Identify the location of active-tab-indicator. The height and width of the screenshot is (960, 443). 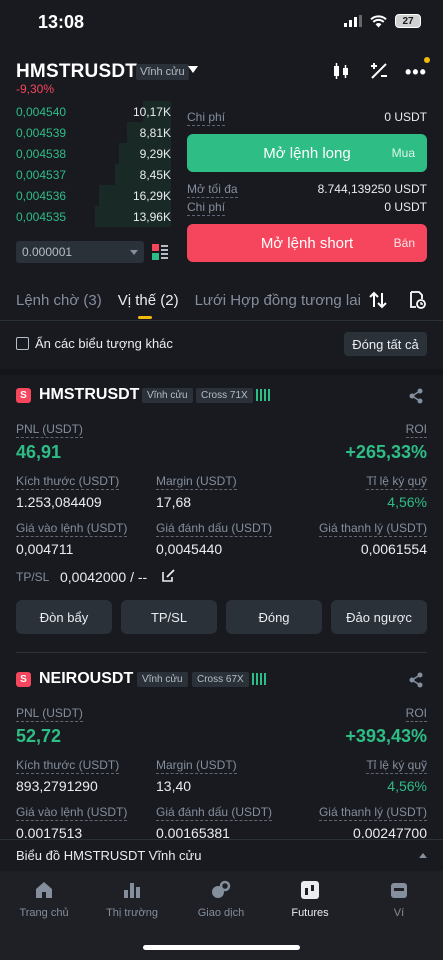
(145, 317).